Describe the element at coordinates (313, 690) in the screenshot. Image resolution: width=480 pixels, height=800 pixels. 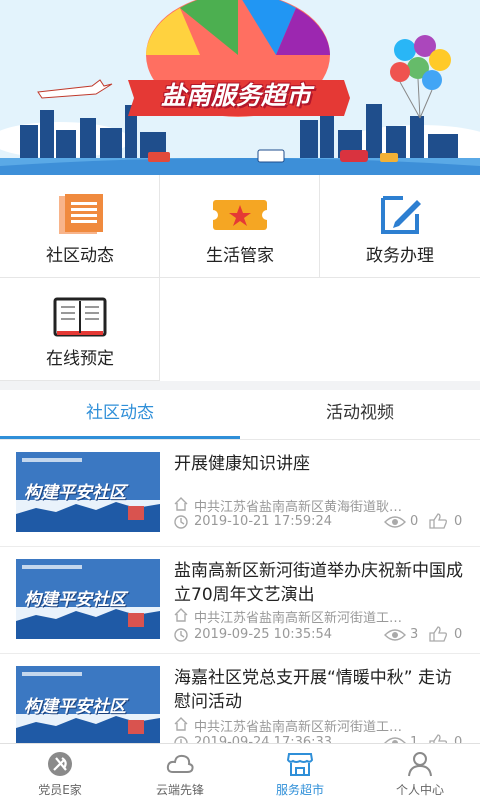
I see `news-title: 海嘉社区党总支开展“情暖中秋” 走访慰问活动` at that location.